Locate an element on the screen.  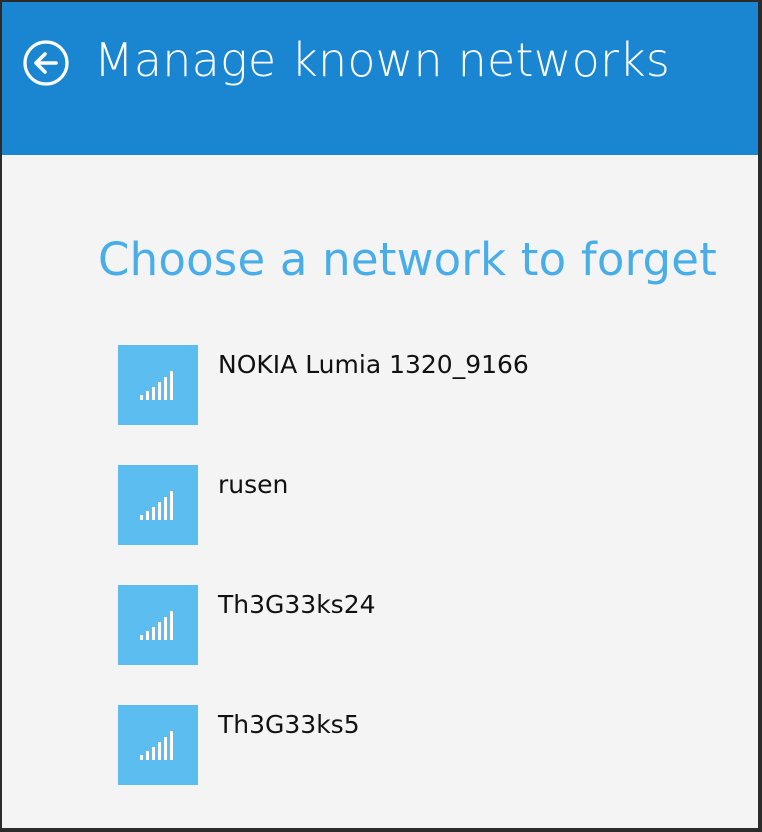
network-name: Th3G33ks5 is located at coordinates (289, 724).